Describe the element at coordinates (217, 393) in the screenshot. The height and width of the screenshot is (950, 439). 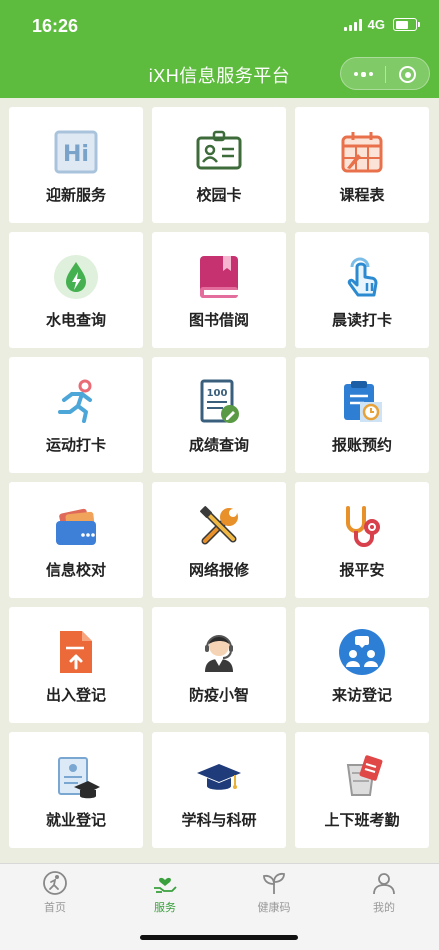
I see `svg-text: 100` at that location.